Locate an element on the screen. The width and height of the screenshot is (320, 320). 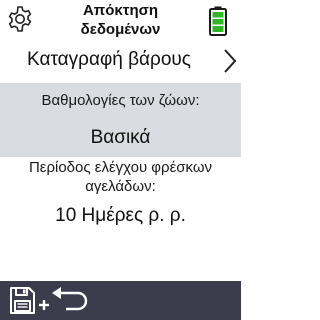
nav-label: Καταγραφή βάρους is located at coordinates (109, 59).